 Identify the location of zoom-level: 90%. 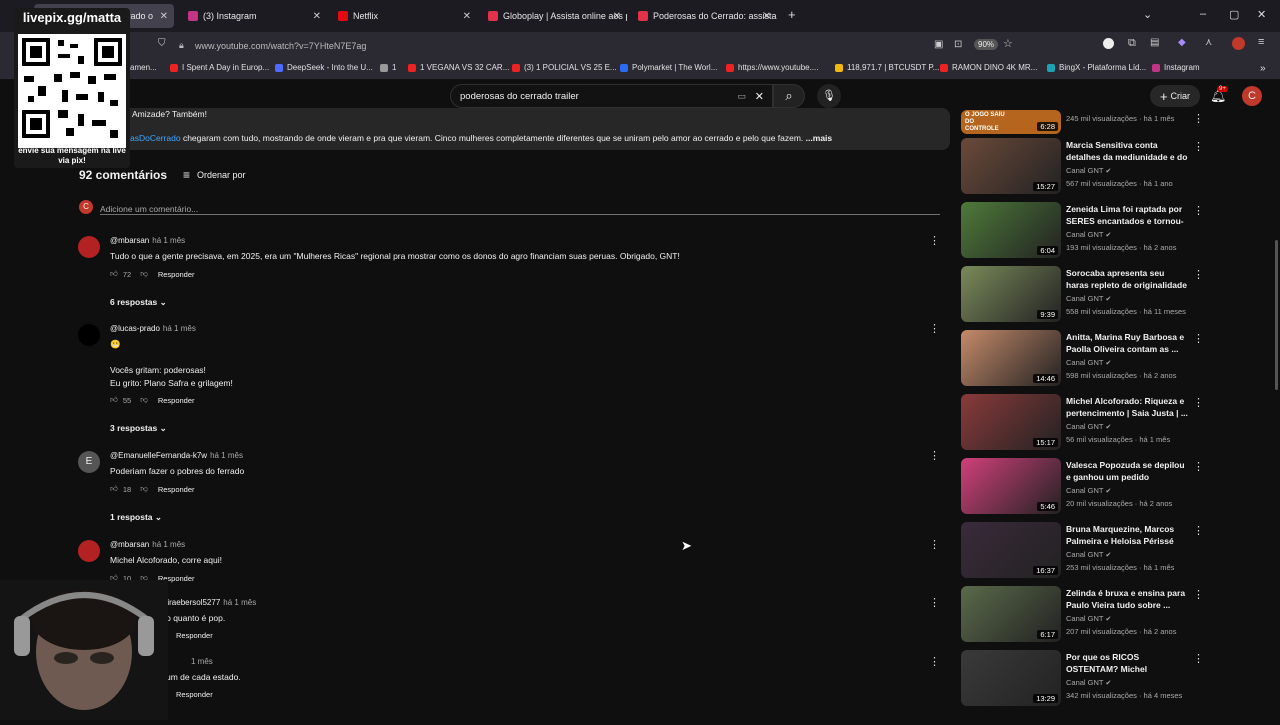
(986, 44).